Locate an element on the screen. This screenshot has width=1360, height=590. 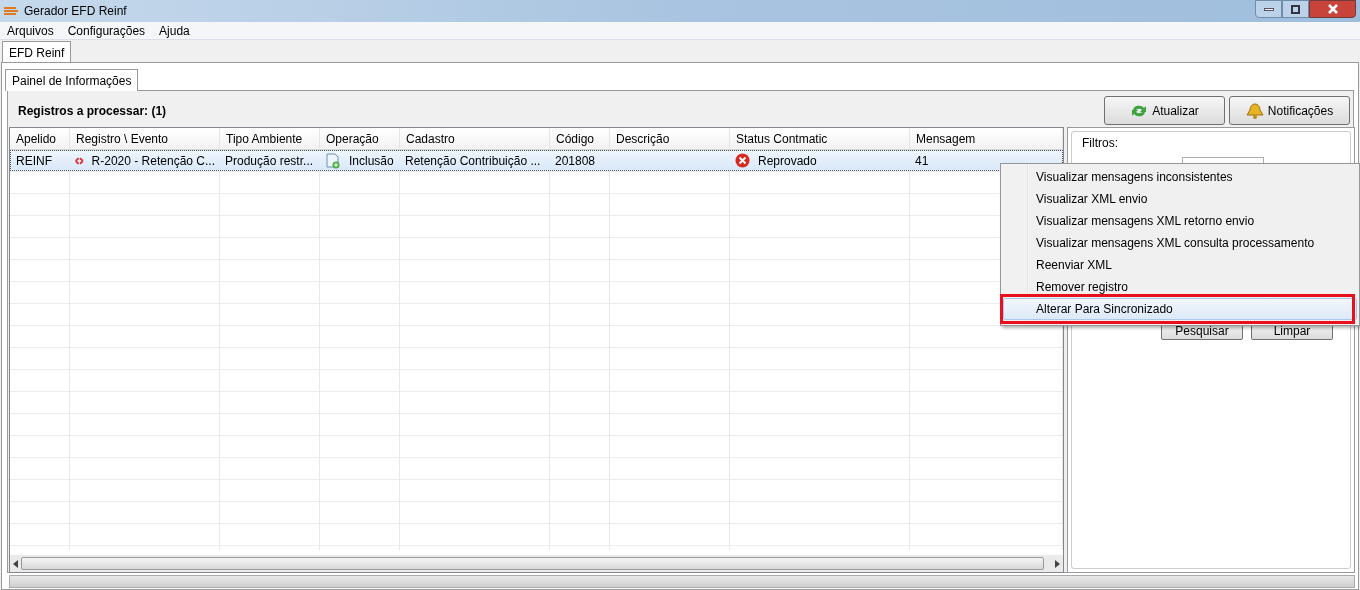
column-header: Registro \ Evento is located at coordinates (145, 138).